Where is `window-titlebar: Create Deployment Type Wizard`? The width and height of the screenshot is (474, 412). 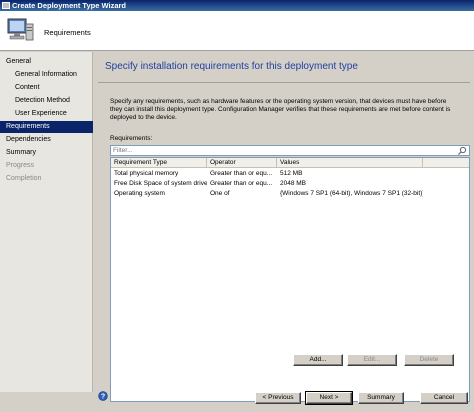
window-titlebar: Create Deployment Type Wizard is located at coordinates (237, 5).